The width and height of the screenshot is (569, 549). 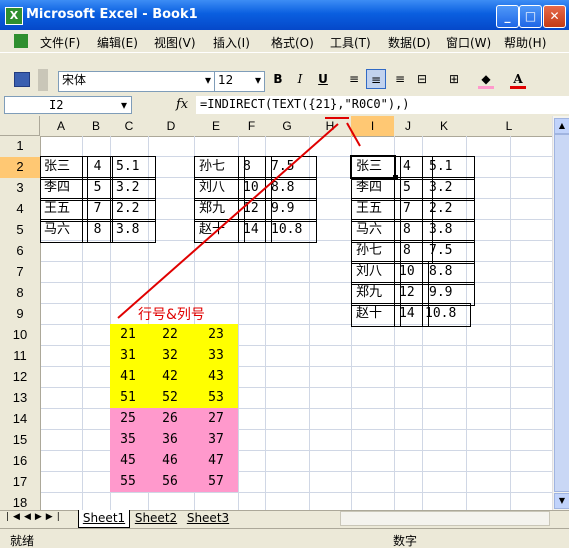 I want to click on tab-sheet2: Sheet2, so click(x=156, y=518).